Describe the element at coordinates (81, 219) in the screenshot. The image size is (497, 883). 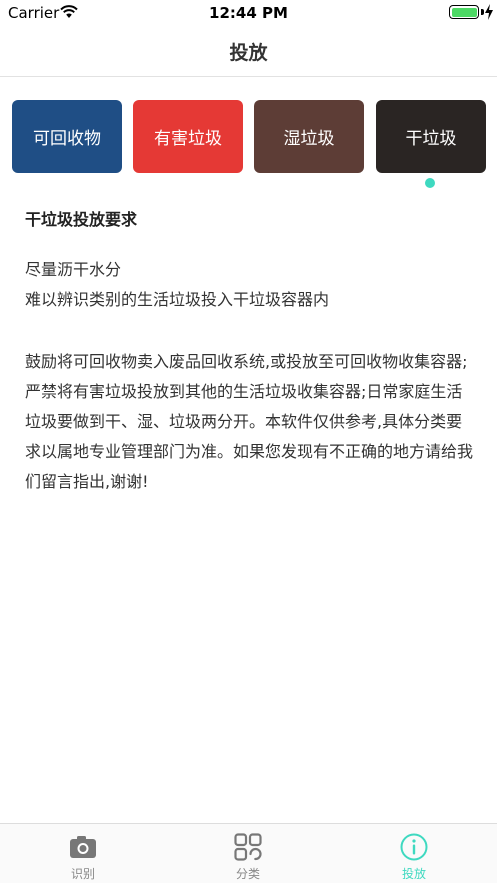
I see `section-title: 干垃圾投放要求` at that location.